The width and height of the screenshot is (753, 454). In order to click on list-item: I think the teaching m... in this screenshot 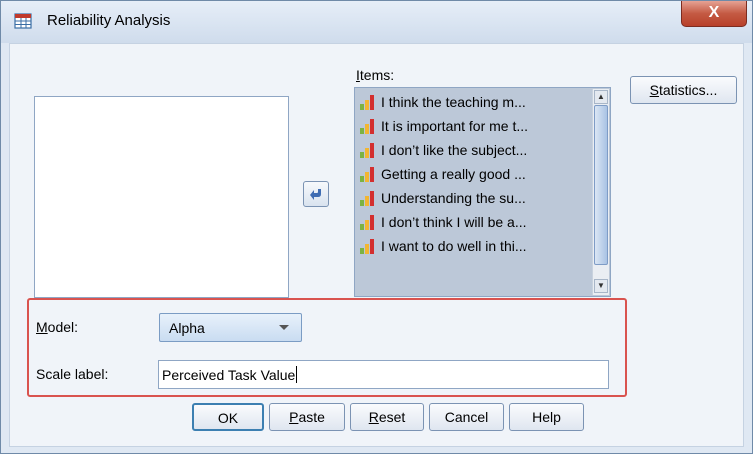, I will do `click(442, 102)`.